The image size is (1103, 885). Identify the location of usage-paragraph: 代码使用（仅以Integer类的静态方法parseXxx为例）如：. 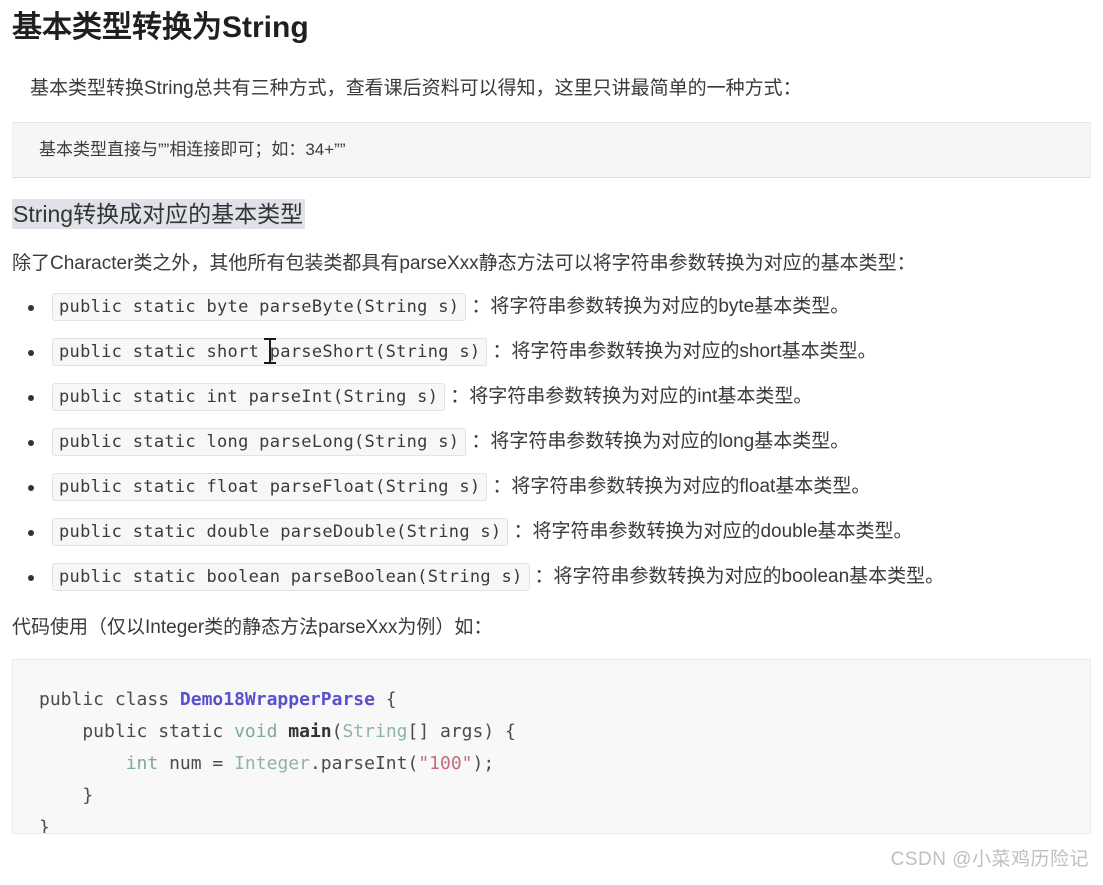
(252, 627).